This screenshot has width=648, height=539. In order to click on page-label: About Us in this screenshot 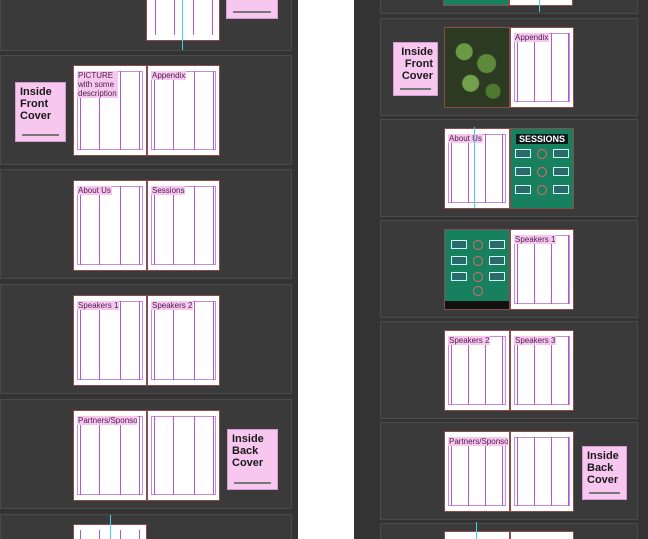, I will do `click(94, 190)`.